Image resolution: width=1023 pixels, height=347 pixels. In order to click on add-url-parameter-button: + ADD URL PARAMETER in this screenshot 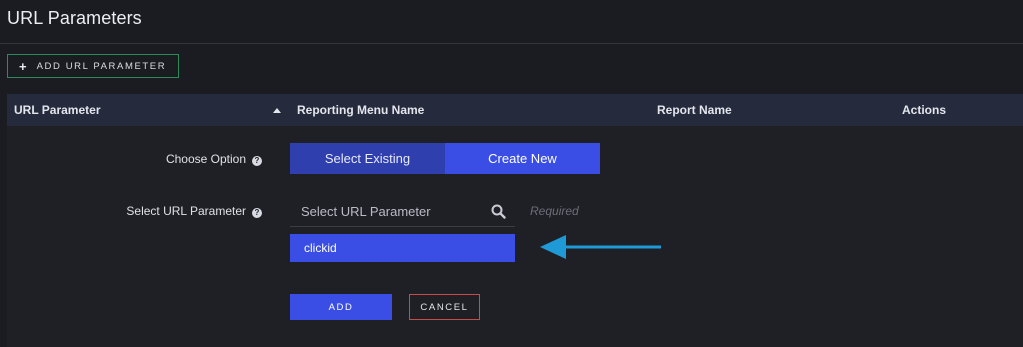, I will do `click(93, 66)`.